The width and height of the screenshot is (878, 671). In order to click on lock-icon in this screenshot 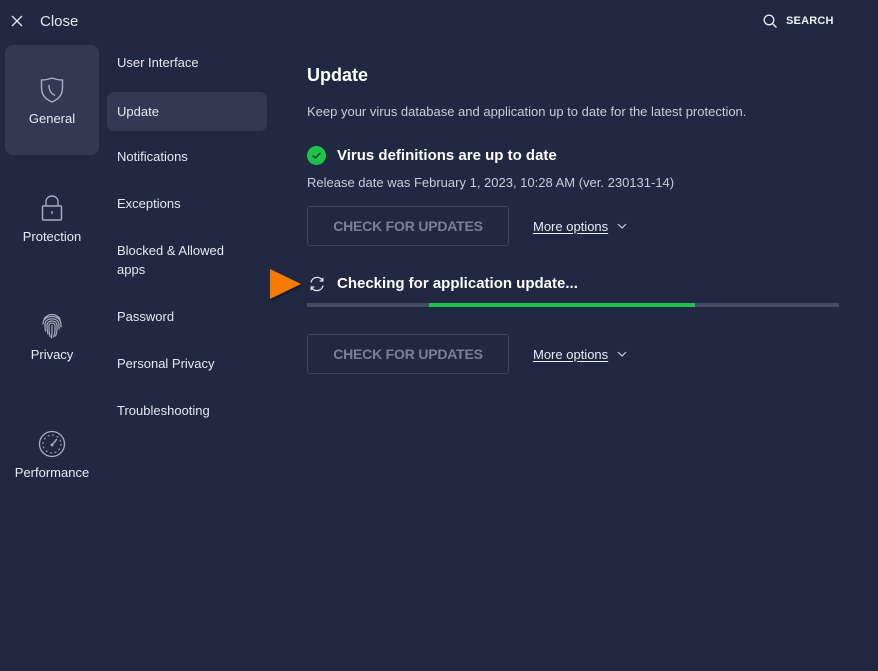, I will do `click(52, 208)`.